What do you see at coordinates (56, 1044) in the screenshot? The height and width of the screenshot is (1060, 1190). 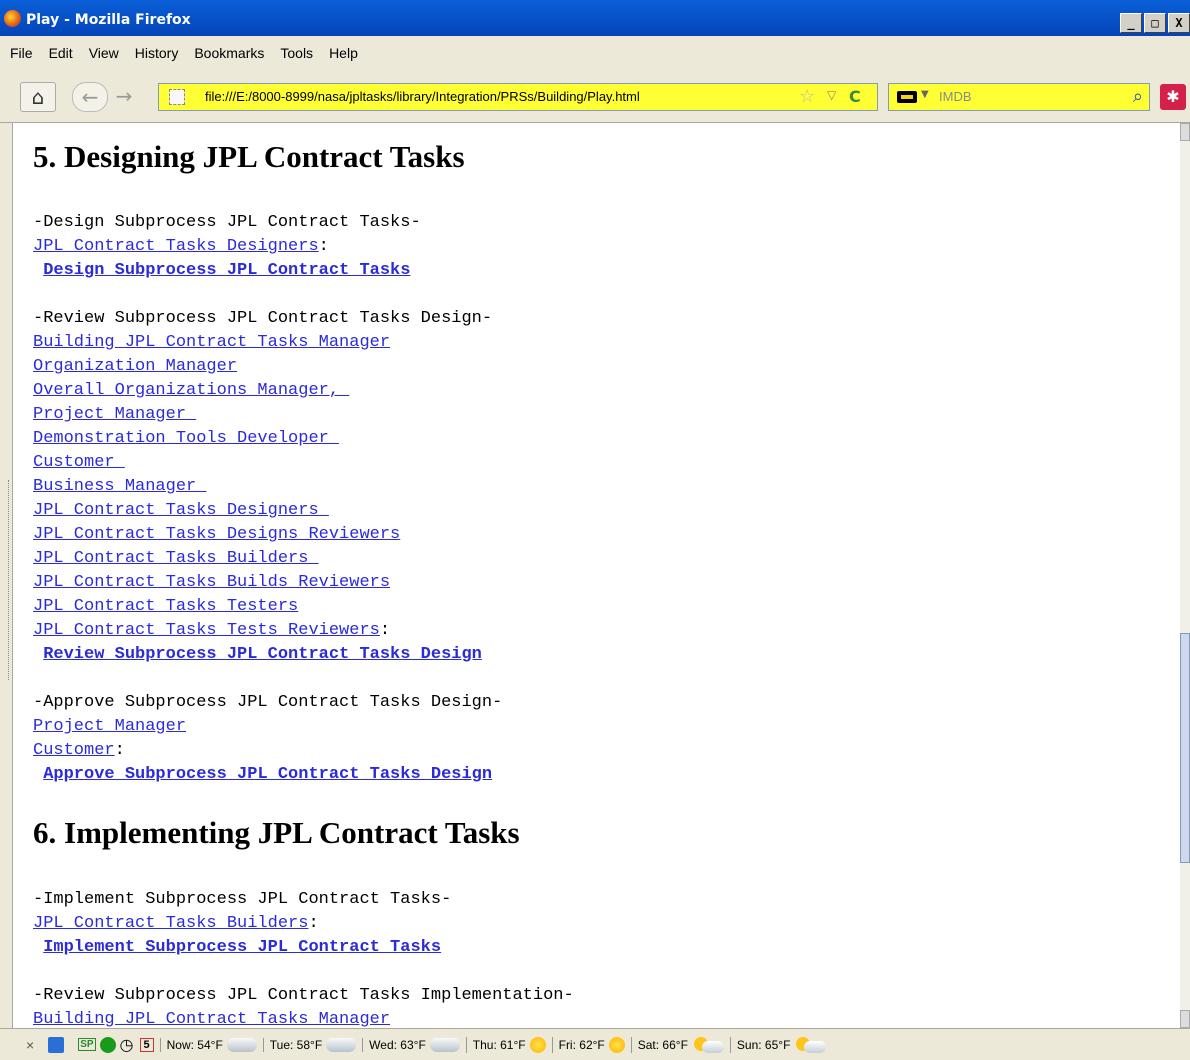 I see `xmarks-icon` at bounding box center [56, 1044].